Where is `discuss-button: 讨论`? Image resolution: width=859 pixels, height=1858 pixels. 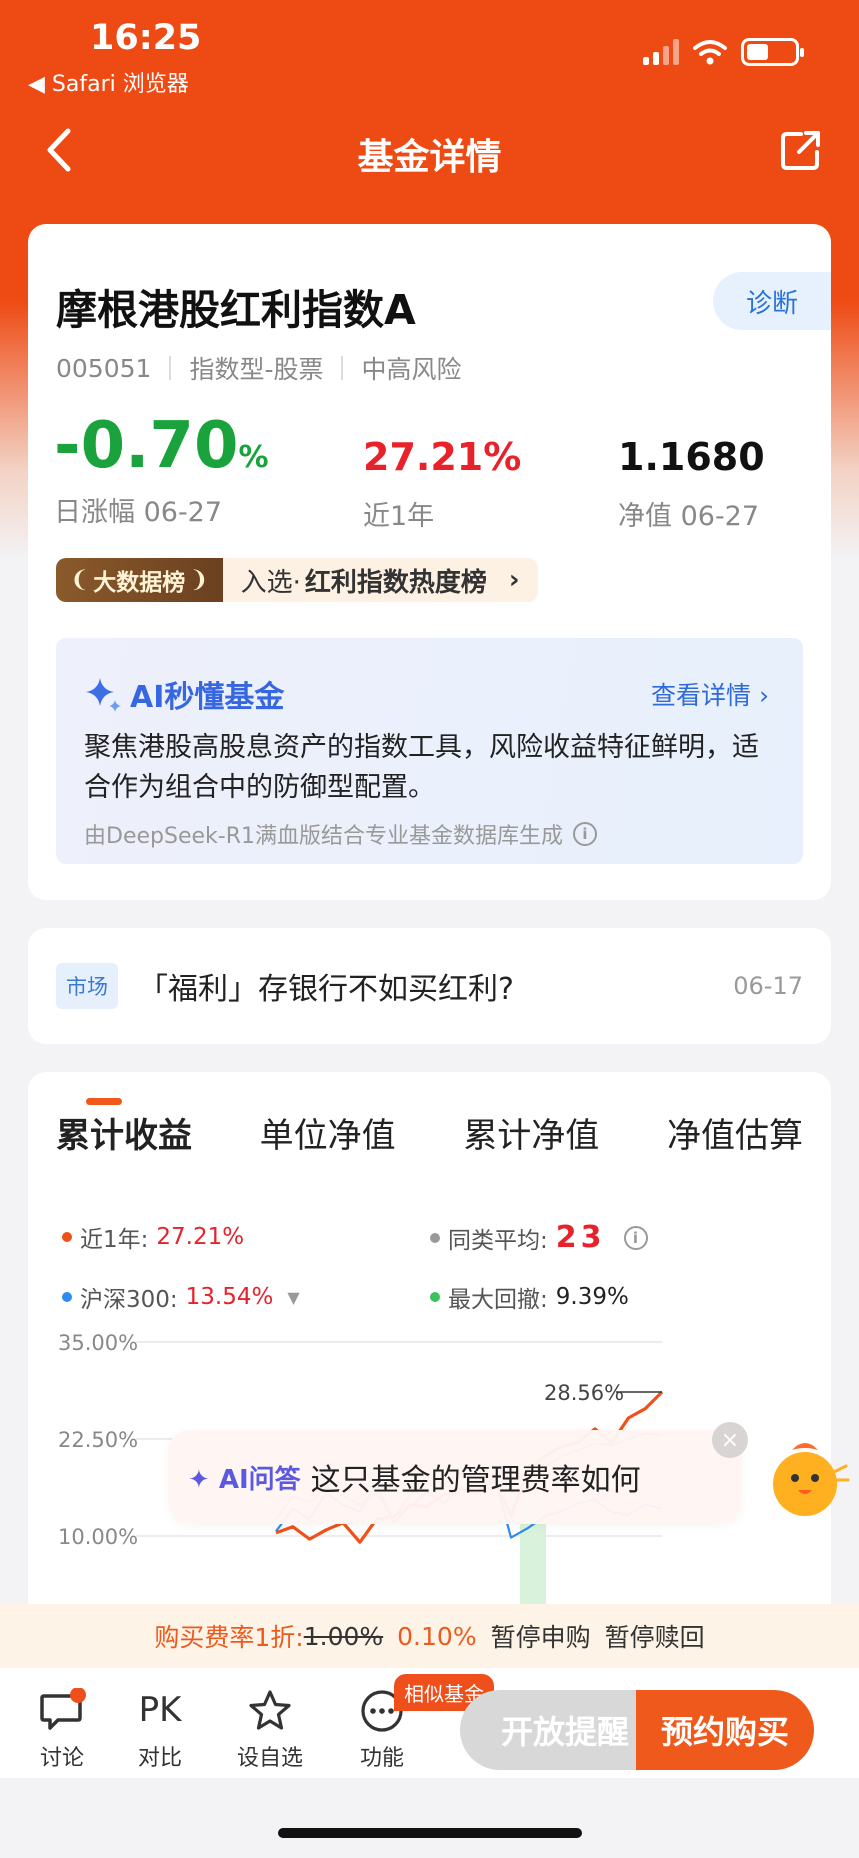 discuss-button: 讨论 is located at coordinates (62, 1729).